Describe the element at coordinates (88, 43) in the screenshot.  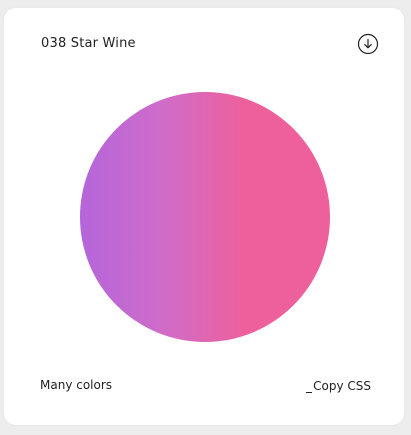
I see `gradient-title: 038 Star Wine` at that location.